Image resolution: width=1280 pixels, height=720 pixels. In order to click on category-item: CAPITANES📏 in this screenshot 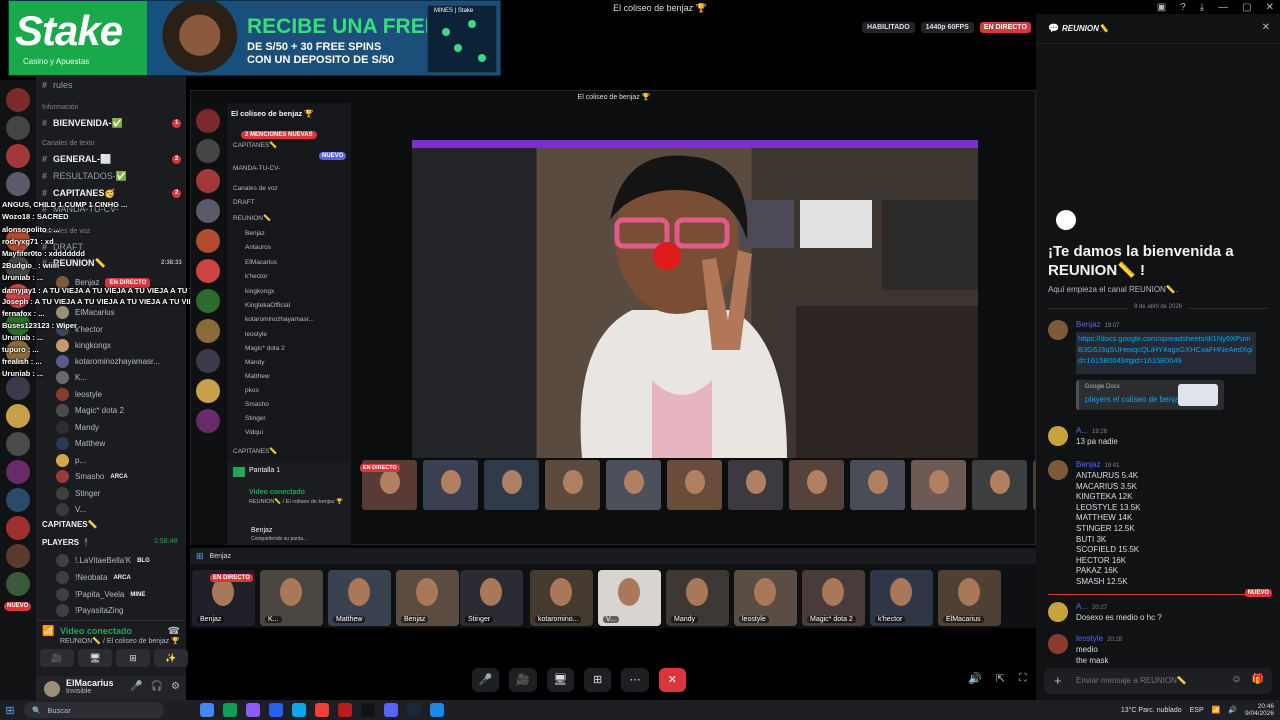, I will do `click(70, 524)`.